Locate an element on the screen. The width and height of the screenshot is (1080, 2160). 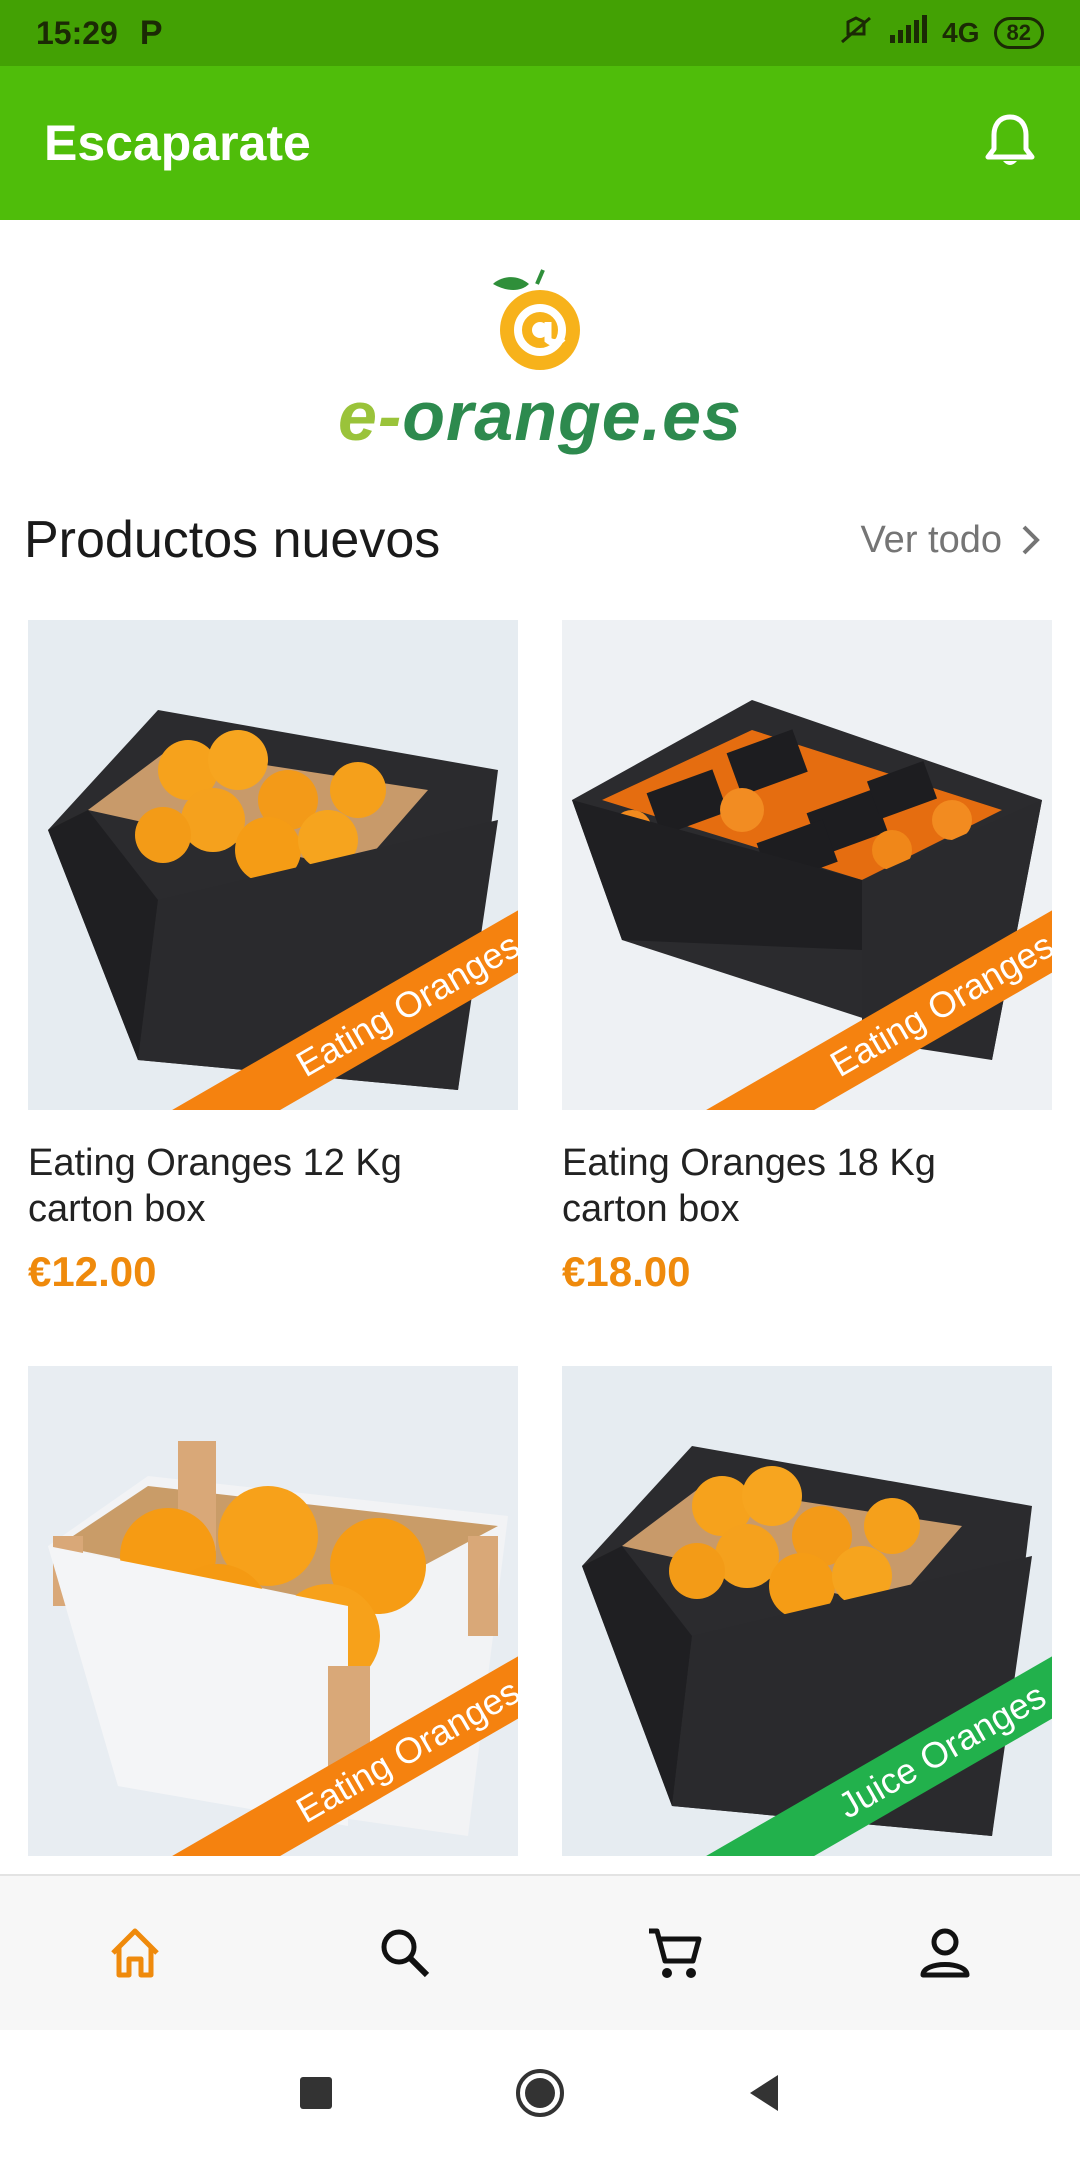
battery-icon: 82 is located at coordinates (1018, 33).